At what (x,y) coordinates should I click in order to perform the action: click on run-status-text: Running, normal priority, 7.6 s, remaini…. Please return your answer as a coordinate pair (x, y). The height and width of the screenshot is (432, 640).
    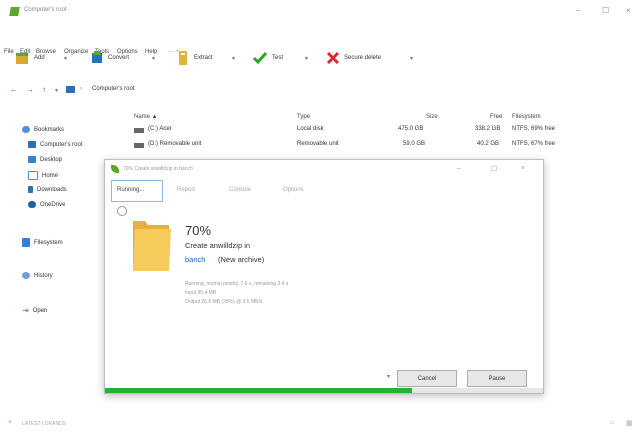
    Looking at the image, I should click on (237, 284).